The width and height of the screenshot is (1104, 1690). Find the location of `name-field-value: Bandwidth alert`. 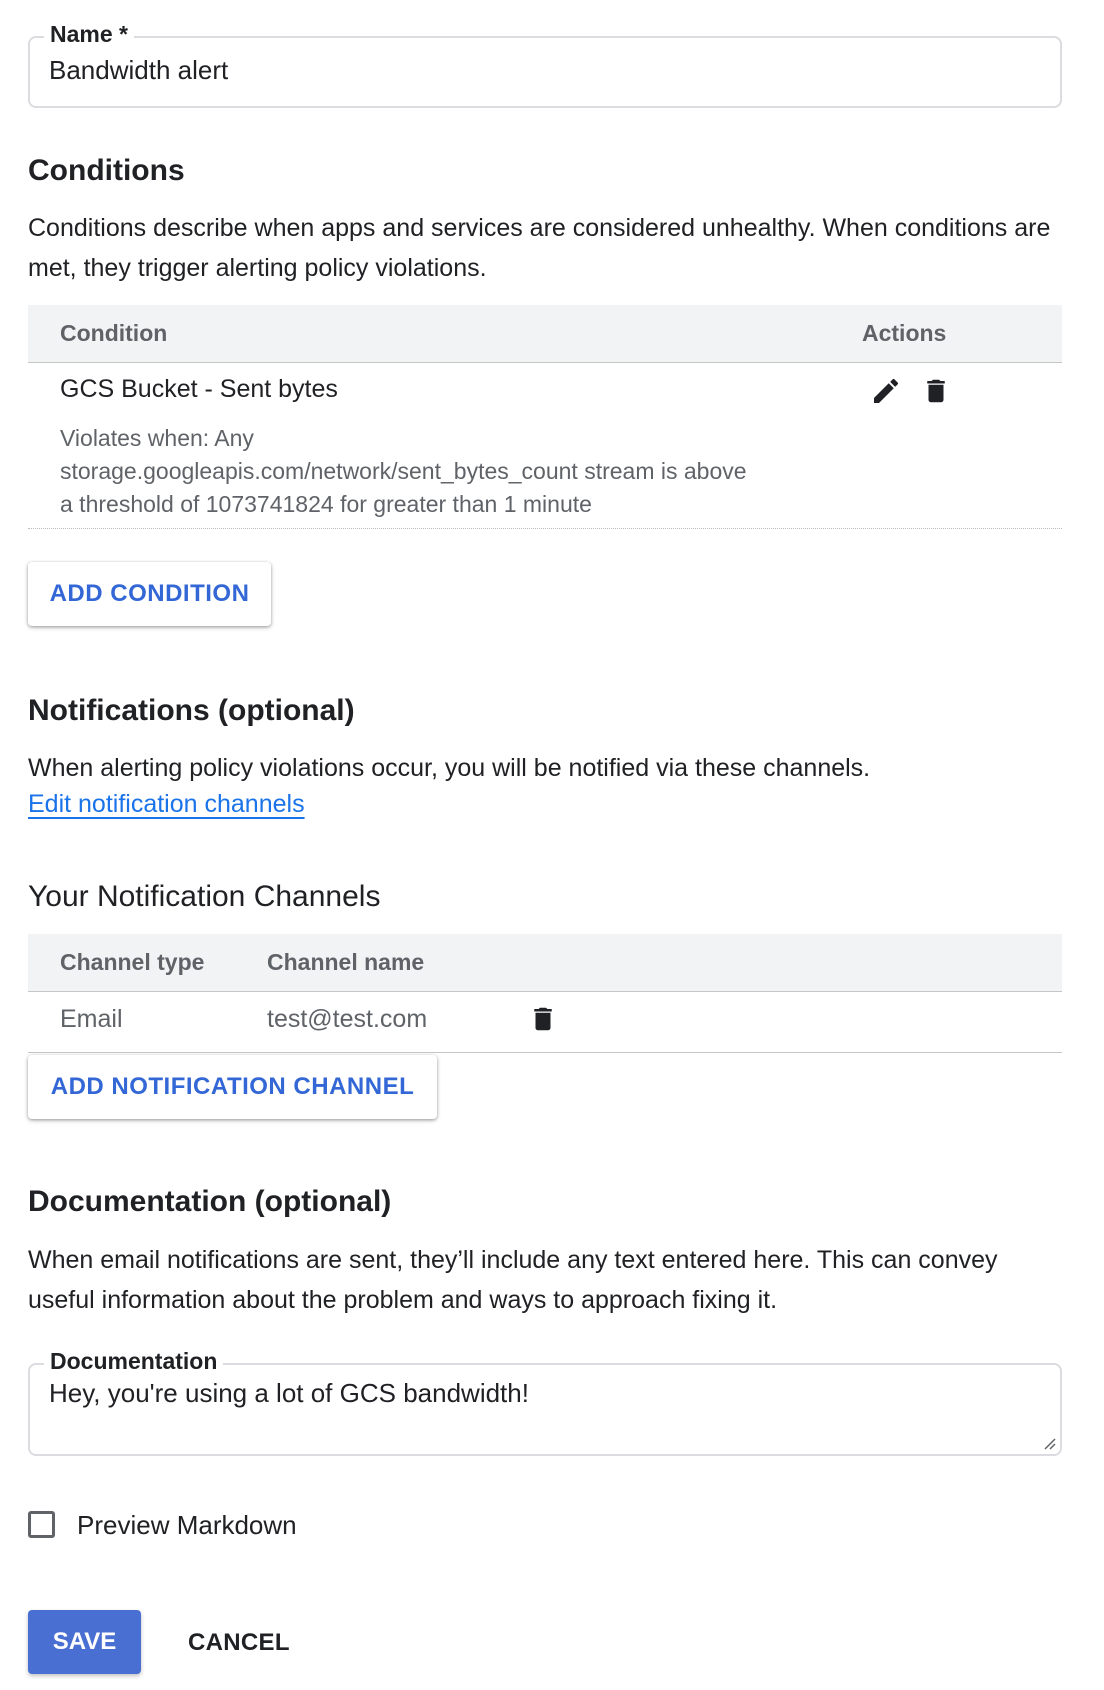

name-field-value: Bandwidth alert is located at coordinates (138, 70).